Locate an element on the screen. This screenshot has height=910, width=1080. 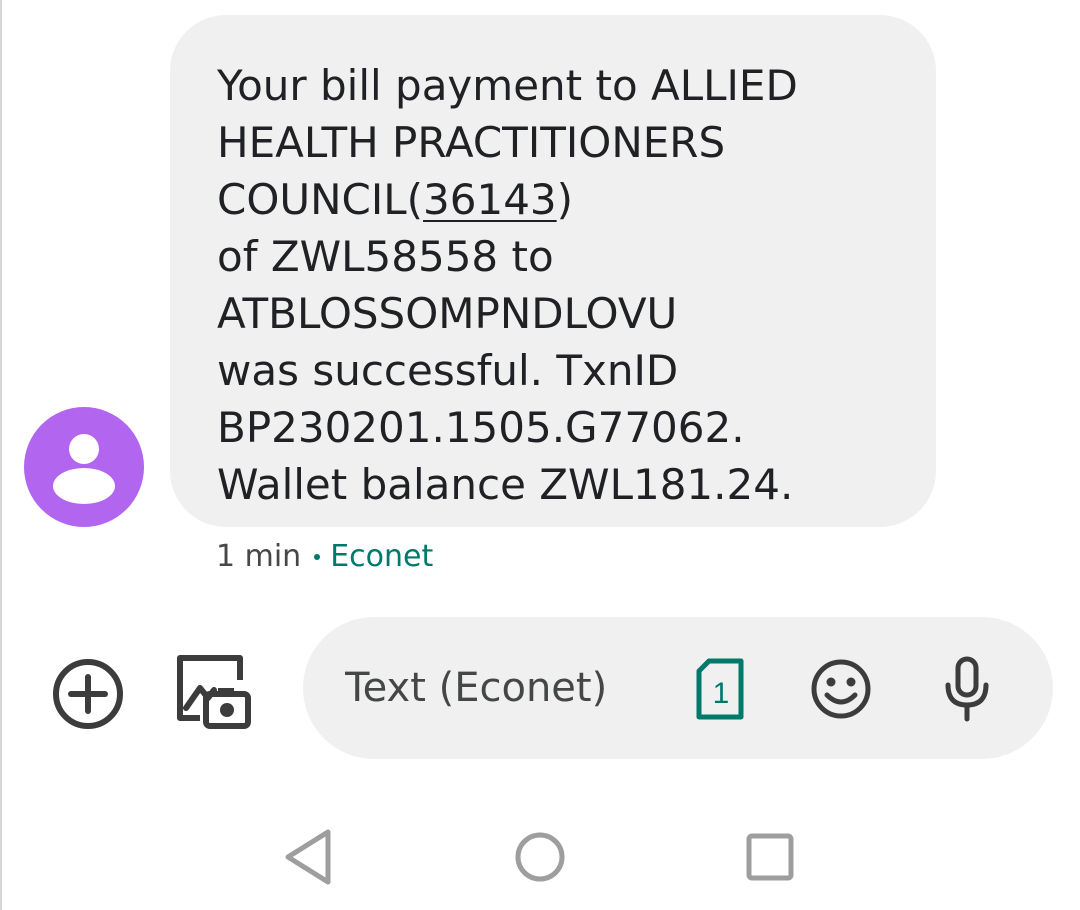
recents-square-icon is located at coordinates (770, 857).